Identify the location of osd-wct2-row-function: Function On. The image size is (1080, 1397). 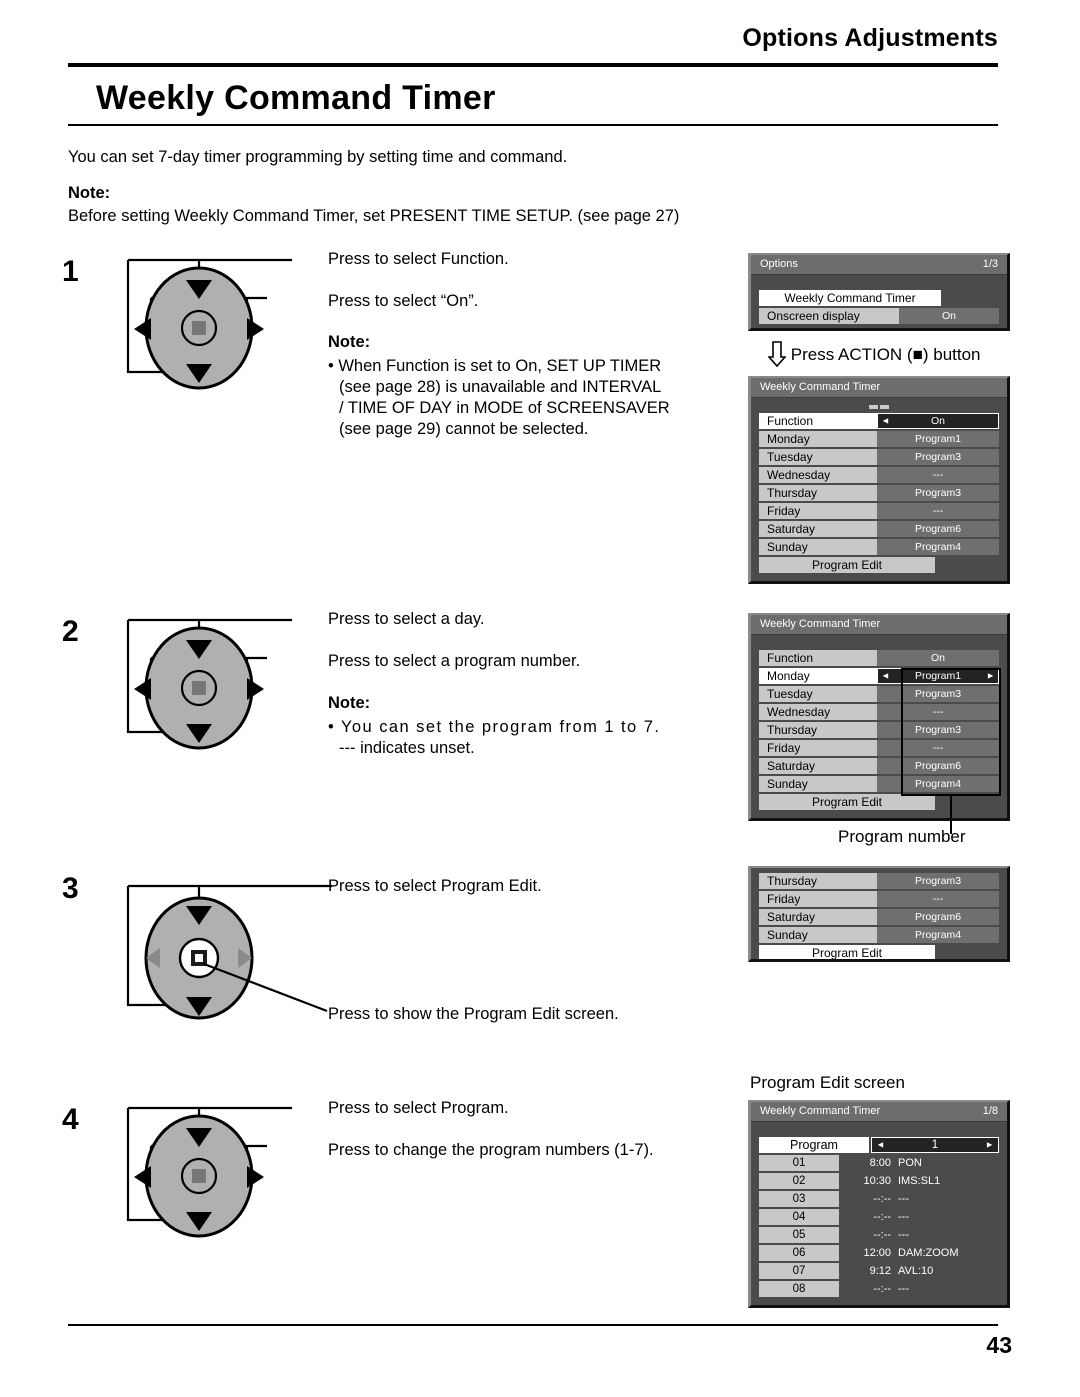
(879, 658).